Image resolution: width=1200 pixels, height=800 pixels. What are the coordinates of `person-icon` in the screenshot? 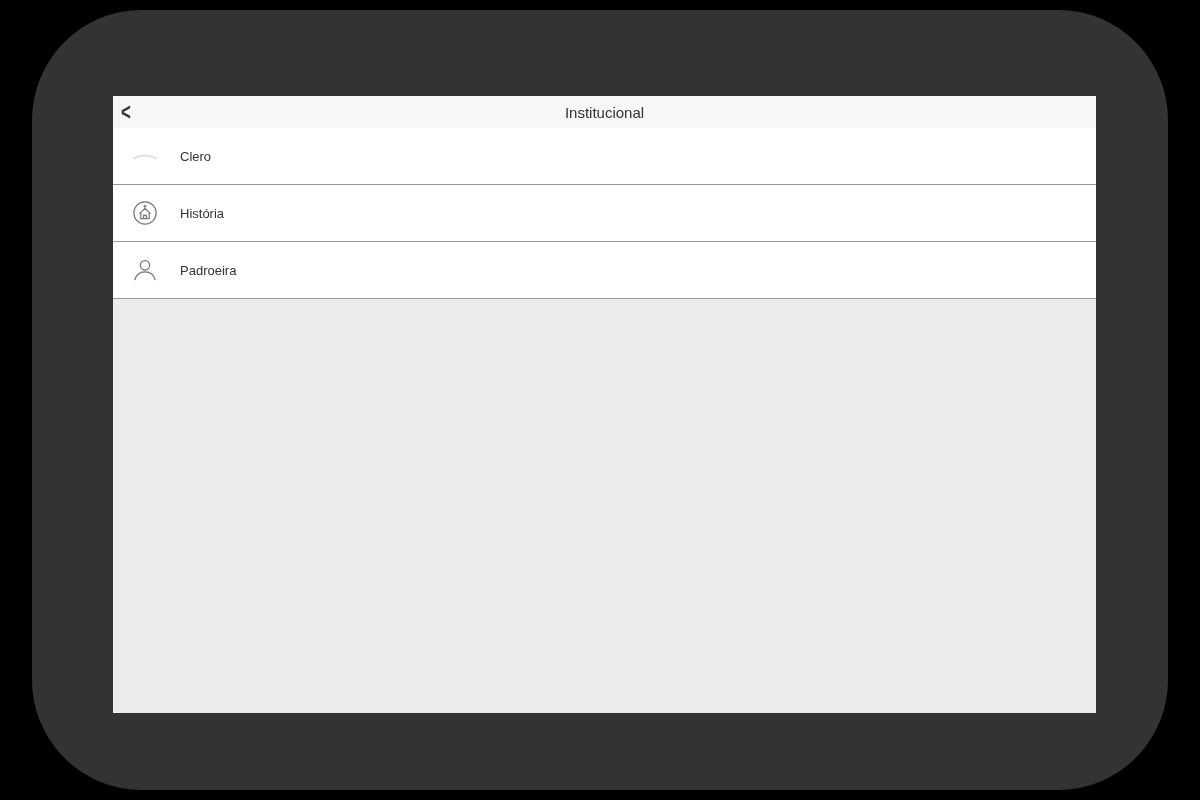 It's located at (145, 270).